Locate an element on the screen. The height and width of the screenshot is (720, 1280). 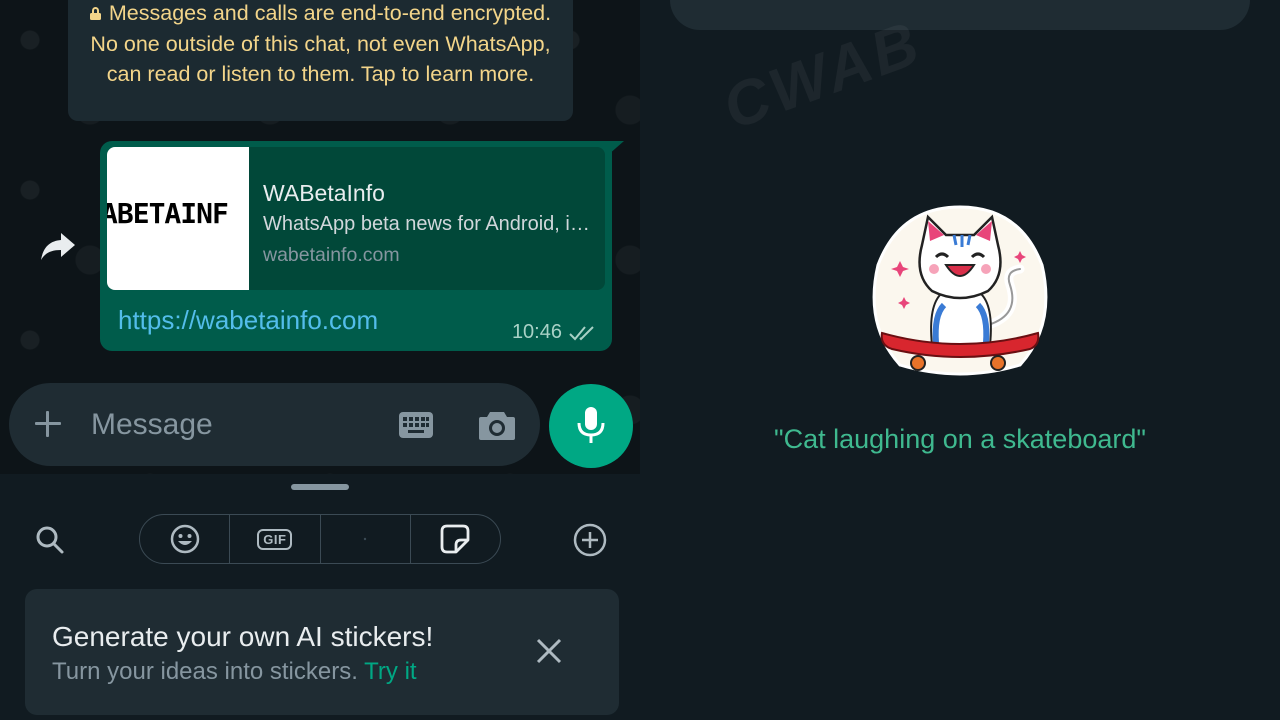
generated-sticker is located at coordinates (960, 292).